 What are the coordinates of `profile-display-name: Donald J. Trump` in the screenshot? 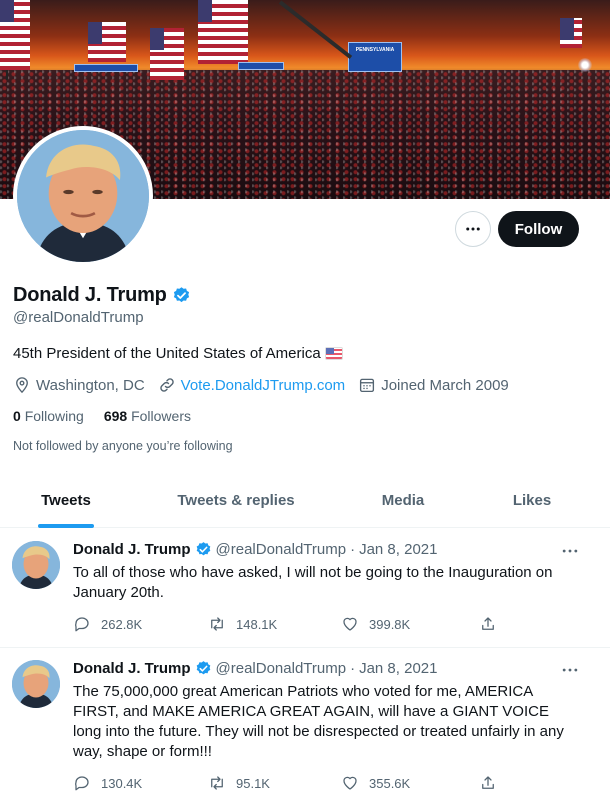 It's located at (90, 295).